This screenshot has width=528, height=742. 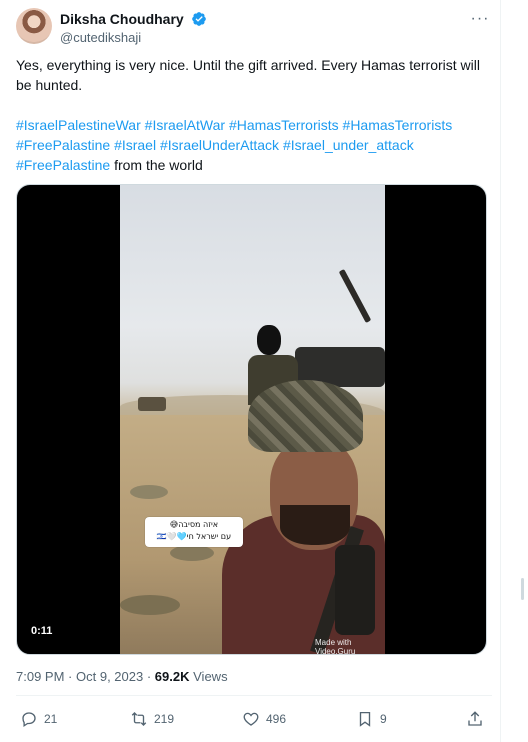 I want to click on hashtag-link: #Israel, so click(x=135, y=145).